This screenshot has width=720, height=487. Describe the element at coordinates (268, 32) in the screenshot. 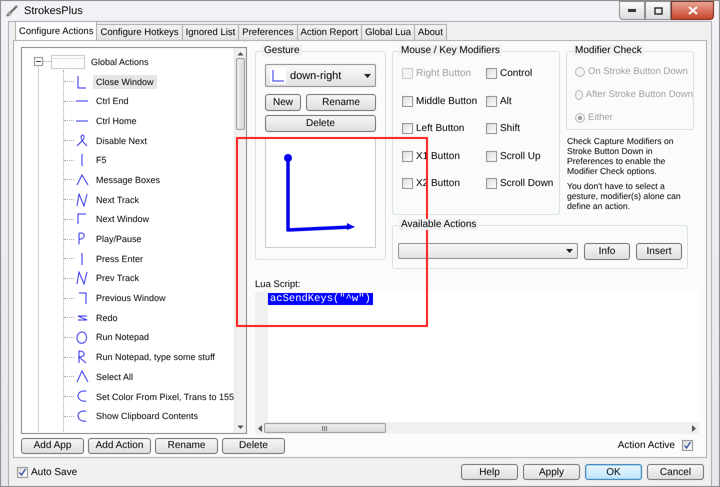

I see `tab: Preferences` at that location.